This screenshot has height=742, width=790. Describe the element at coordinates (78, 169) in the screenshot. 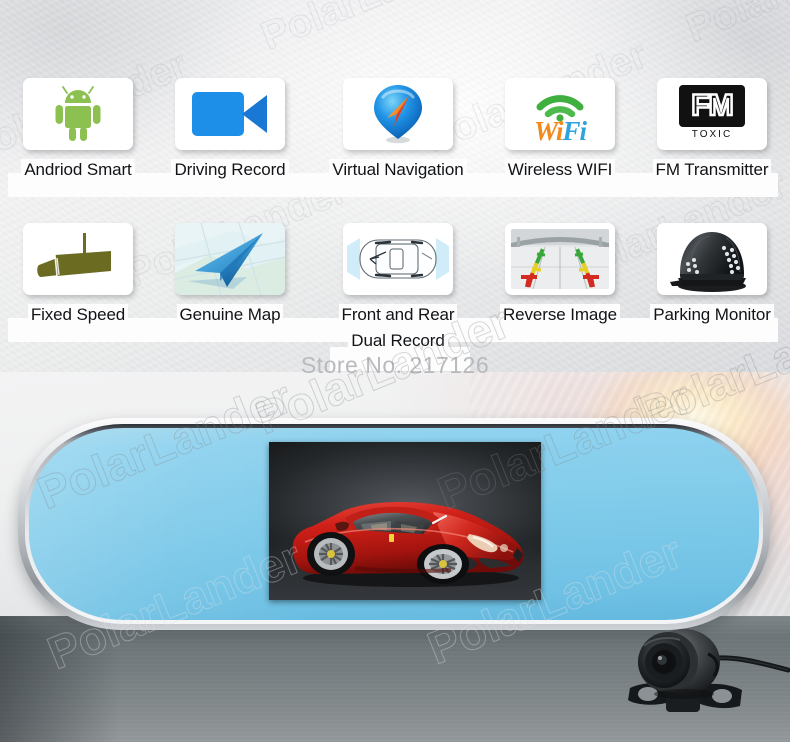

I see `feature-label: Andriod Smart` at that location.